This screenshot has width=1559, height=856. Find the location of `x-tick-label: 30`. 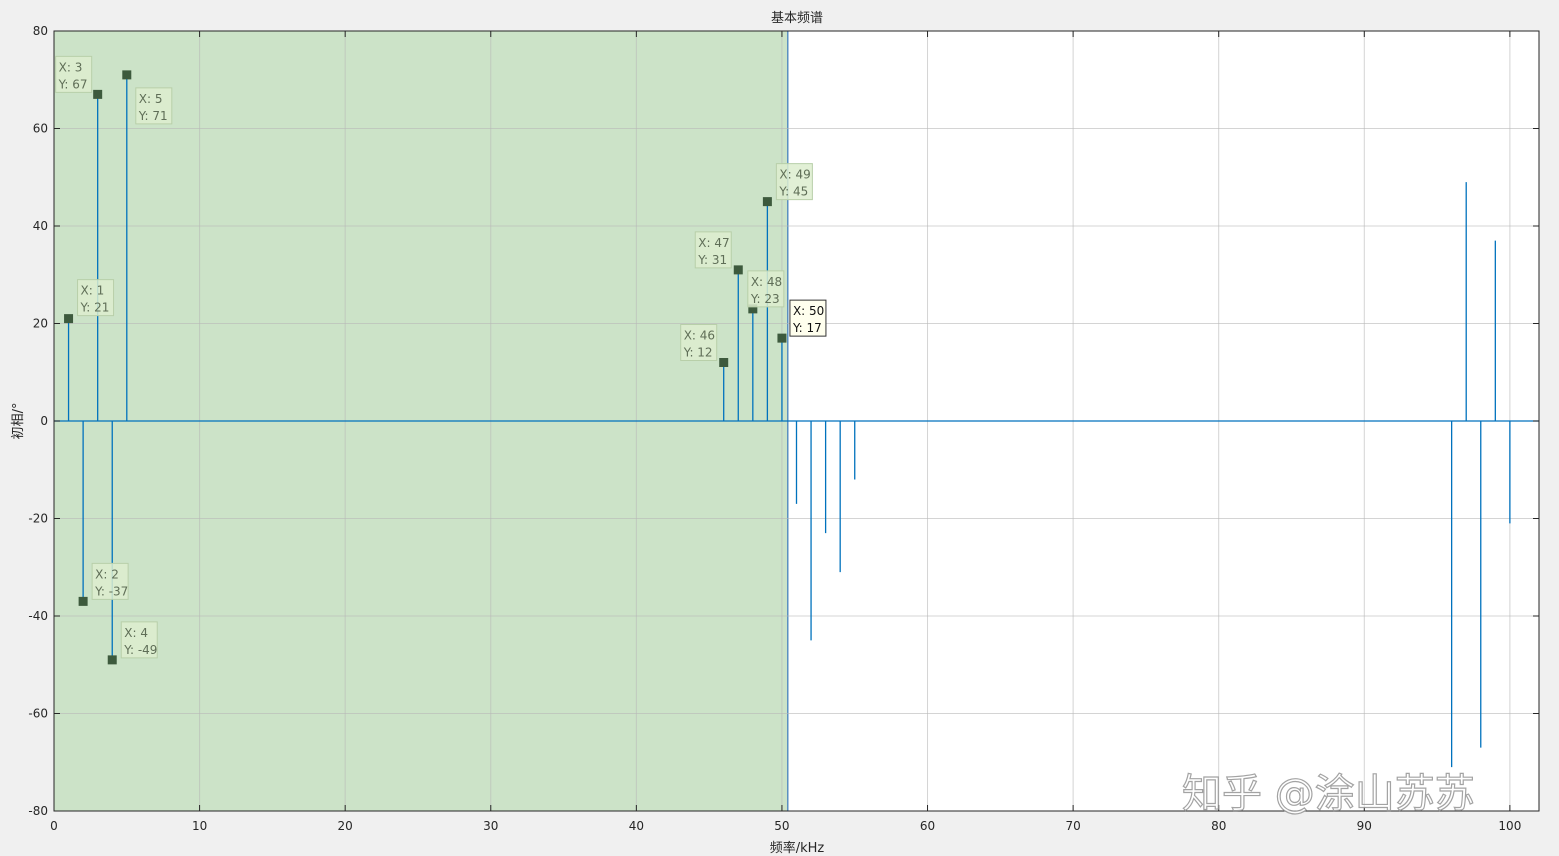

x-tick-label: 30 is located at coordinates (490, 826).